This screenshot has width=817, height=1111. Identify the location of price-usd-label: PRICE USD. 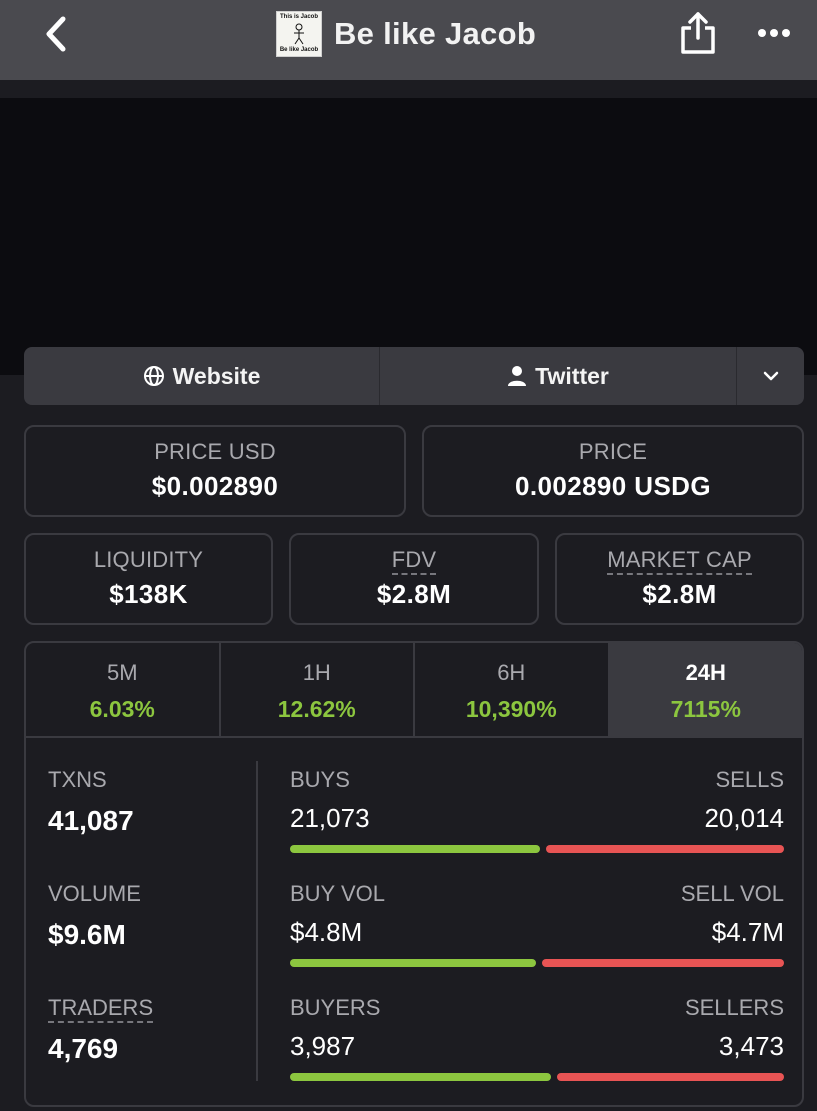
(215, 451).